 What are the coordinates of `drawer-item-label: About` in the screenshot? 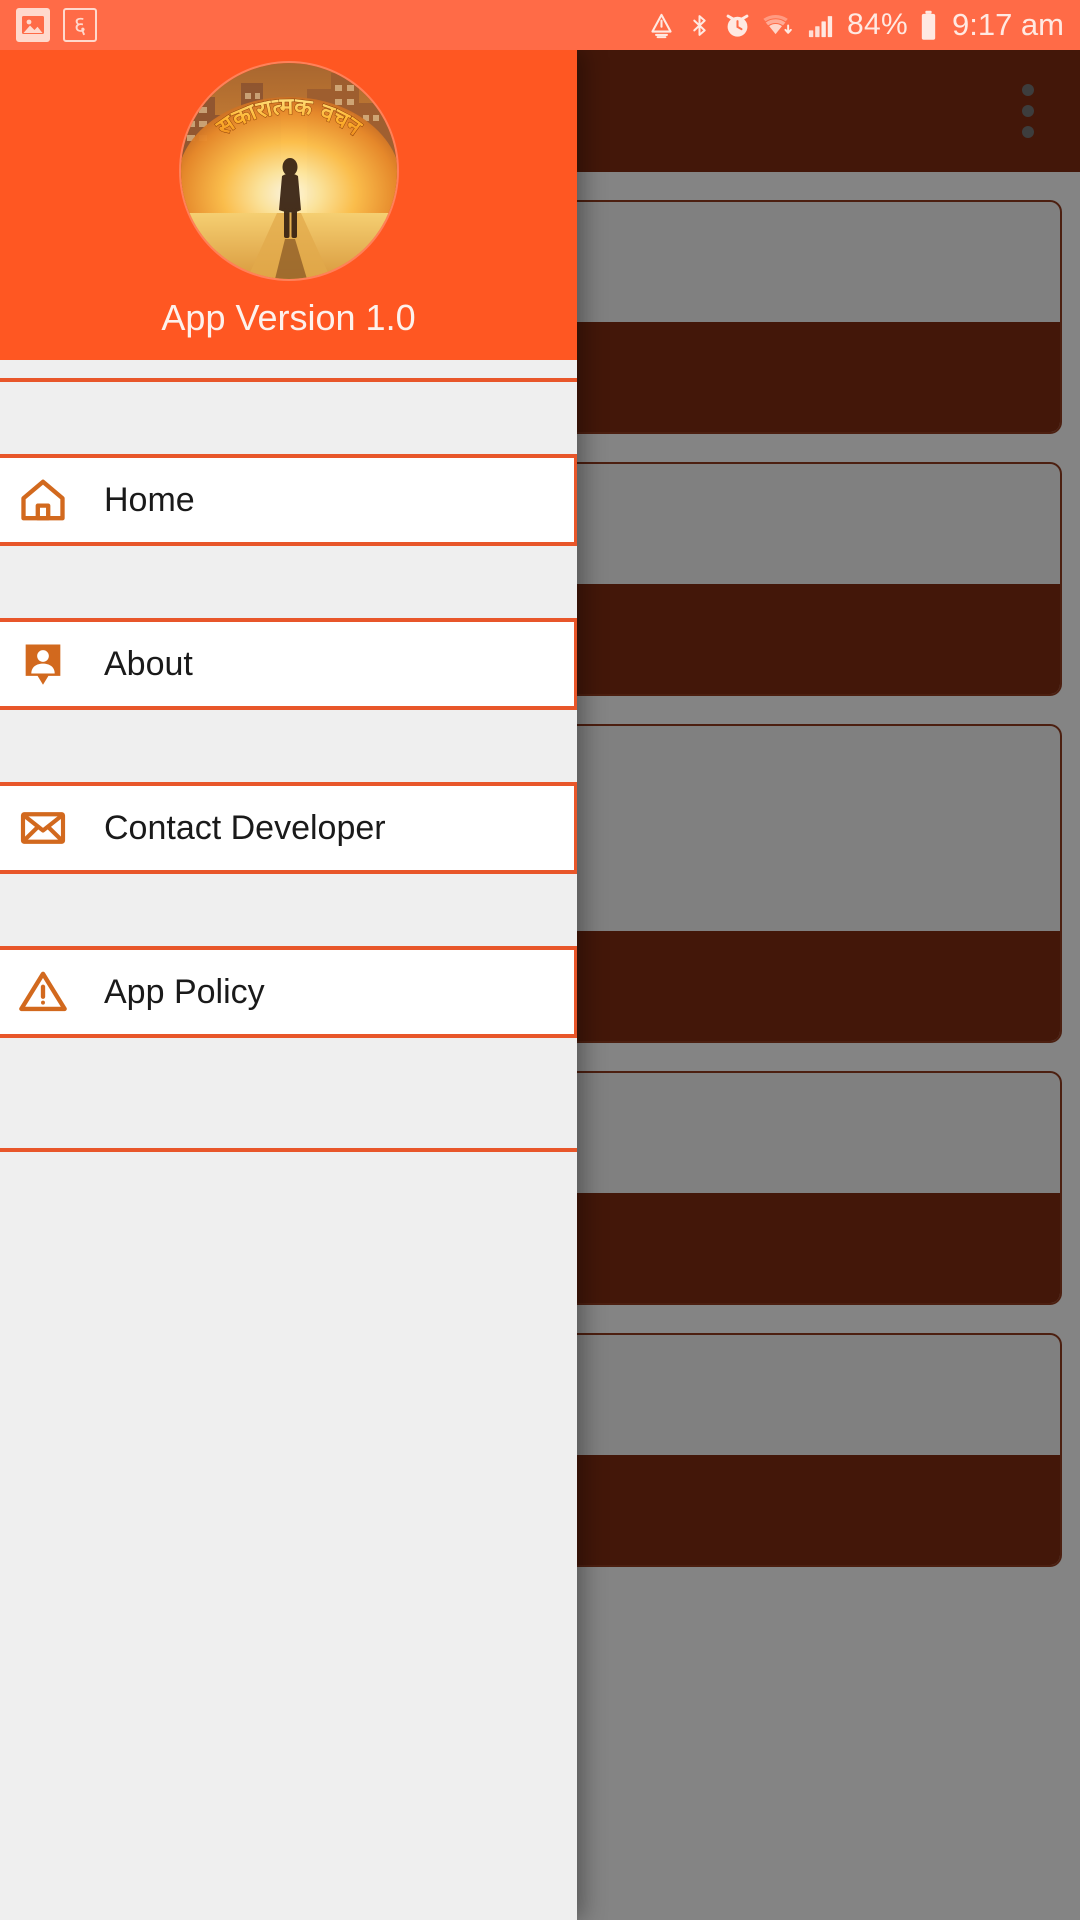 It's located at (148, 663).